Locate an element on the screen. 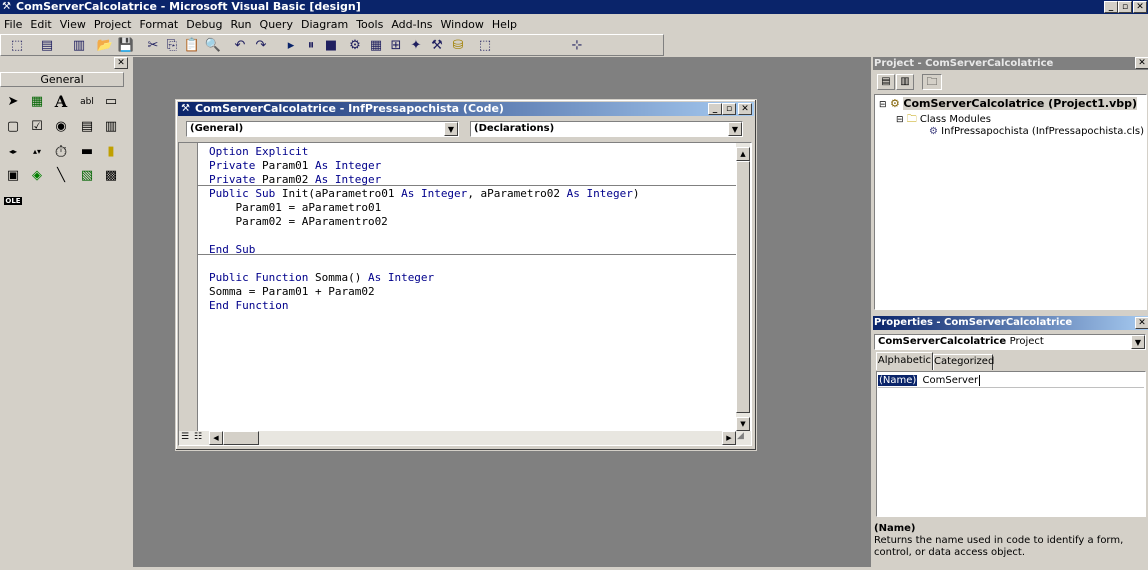 The width and height of the screenshot is (1148, 570). menu-editor-icon: ▥ is located at coordinates (79, 46).